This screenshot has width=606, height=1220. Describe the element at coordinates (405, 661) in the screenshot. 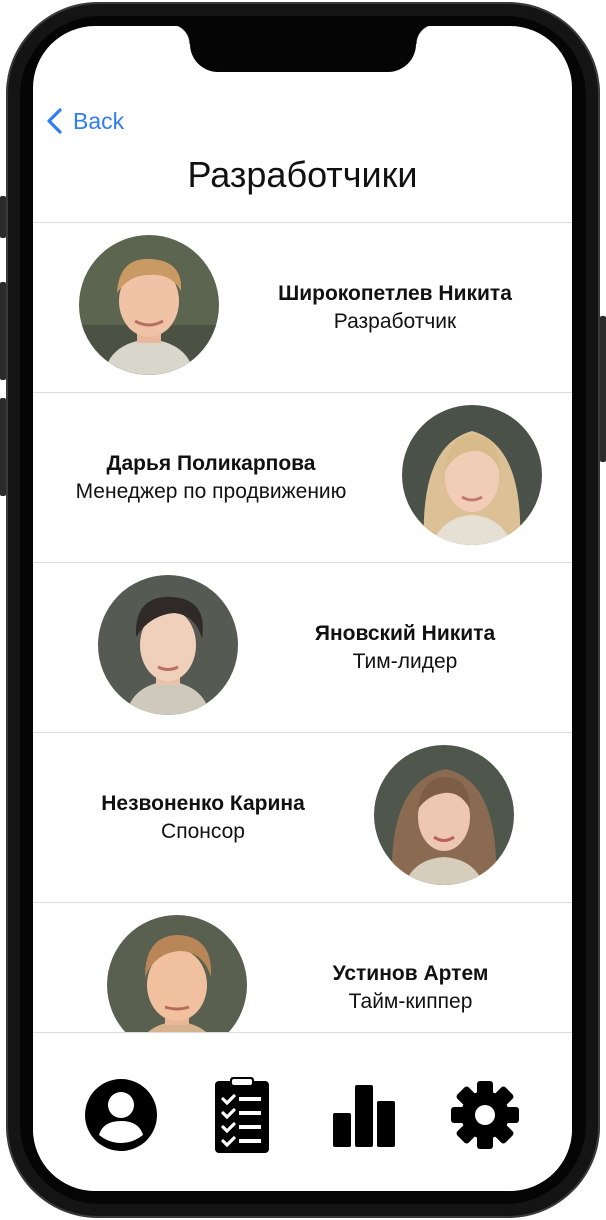

I see `developer-role: Тим-лидер` at that location.